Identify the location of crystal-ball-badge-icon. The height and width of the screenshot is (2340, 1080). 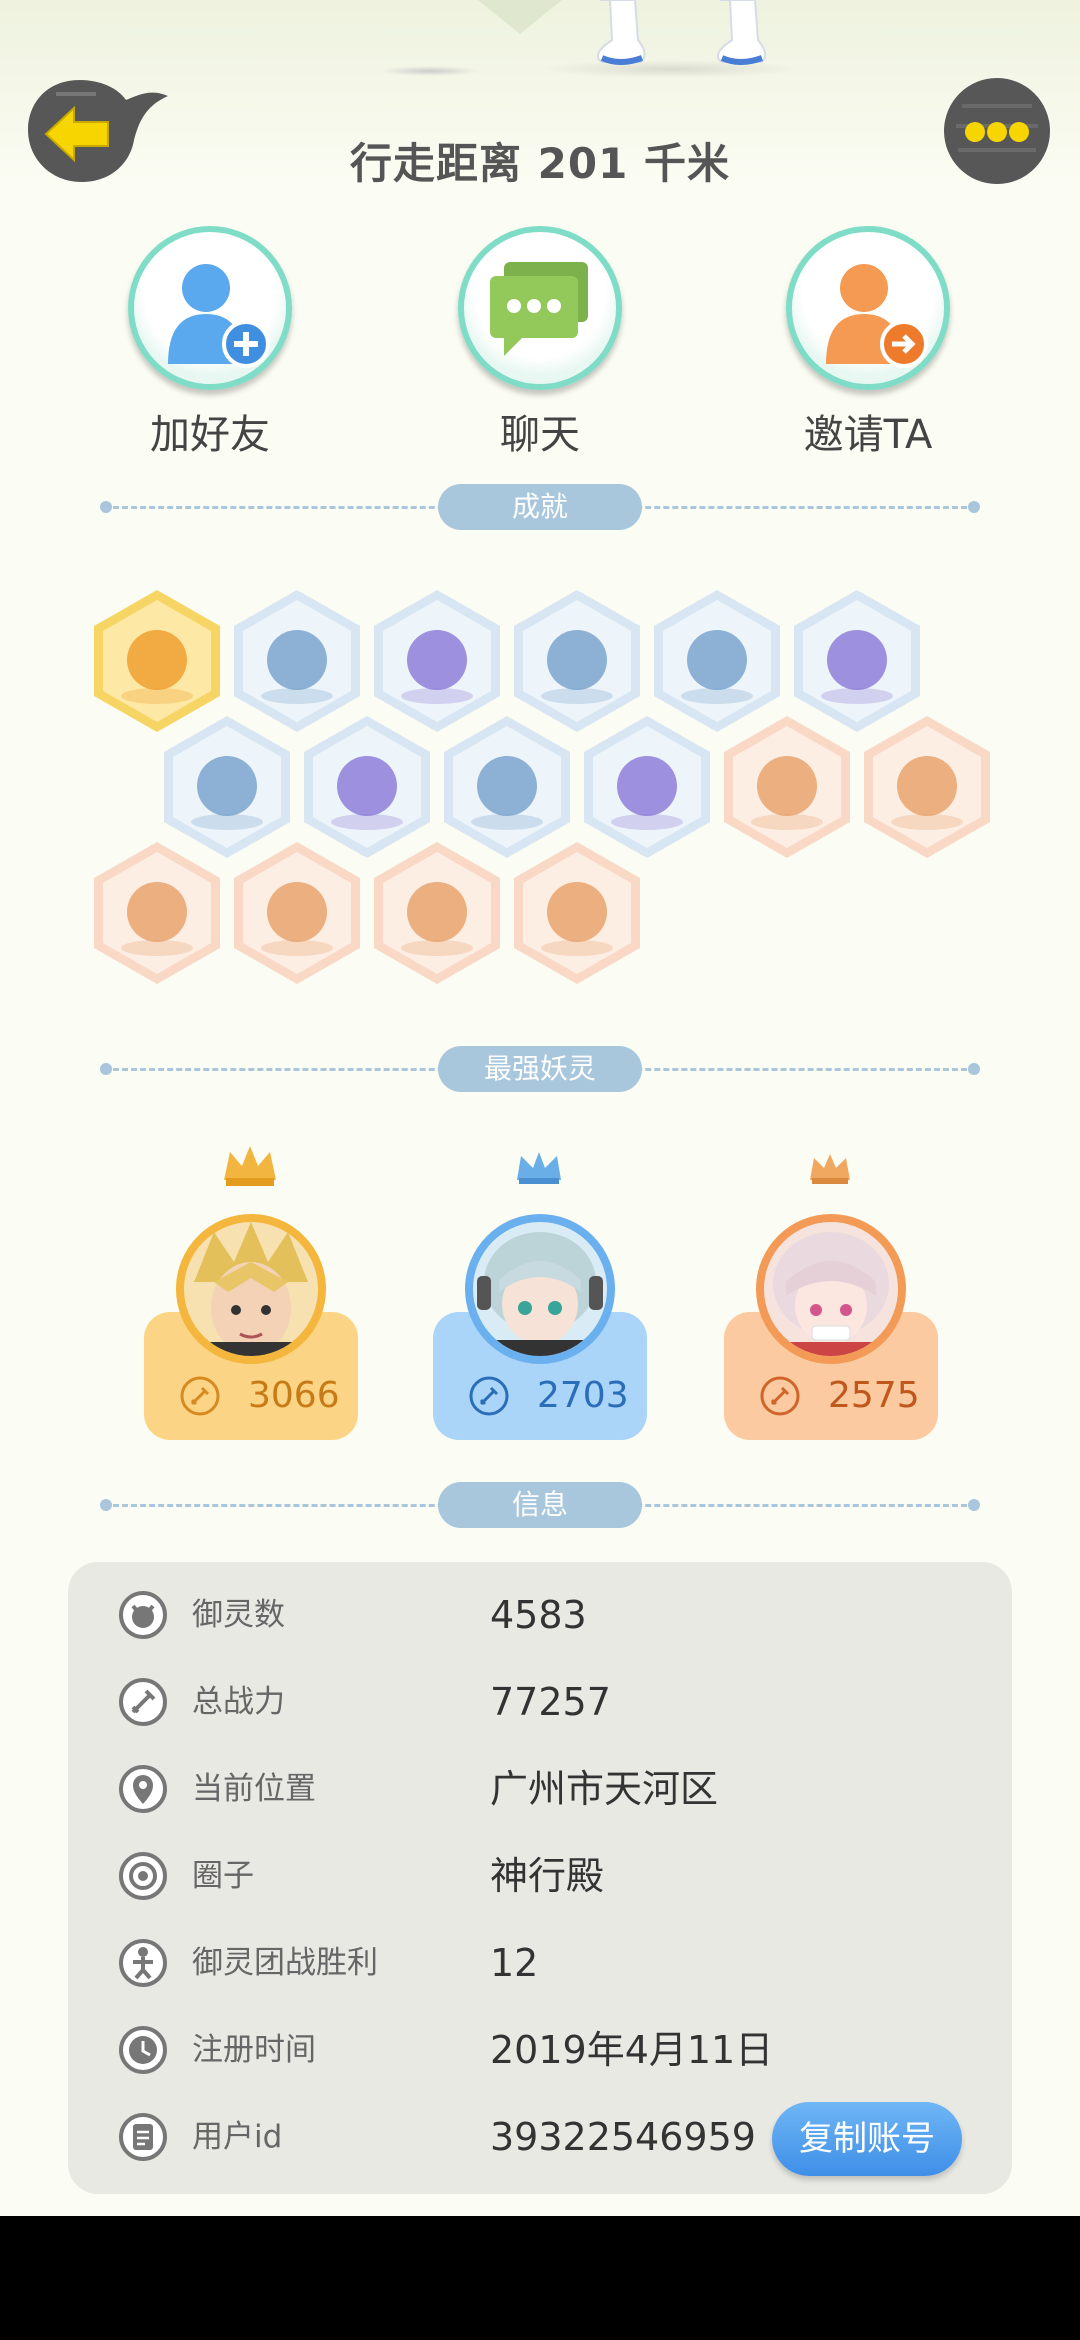
(717, 661).